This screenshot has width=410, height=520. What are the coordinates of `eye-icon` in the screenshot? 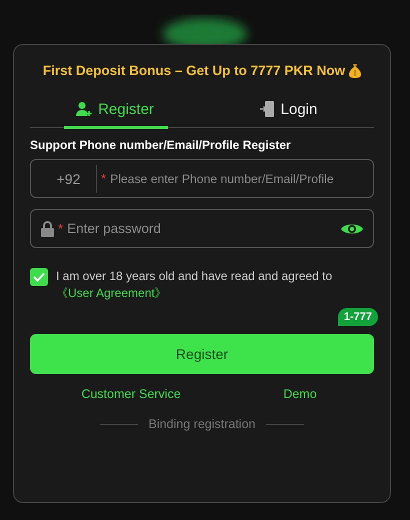 It's located at (352, 229).